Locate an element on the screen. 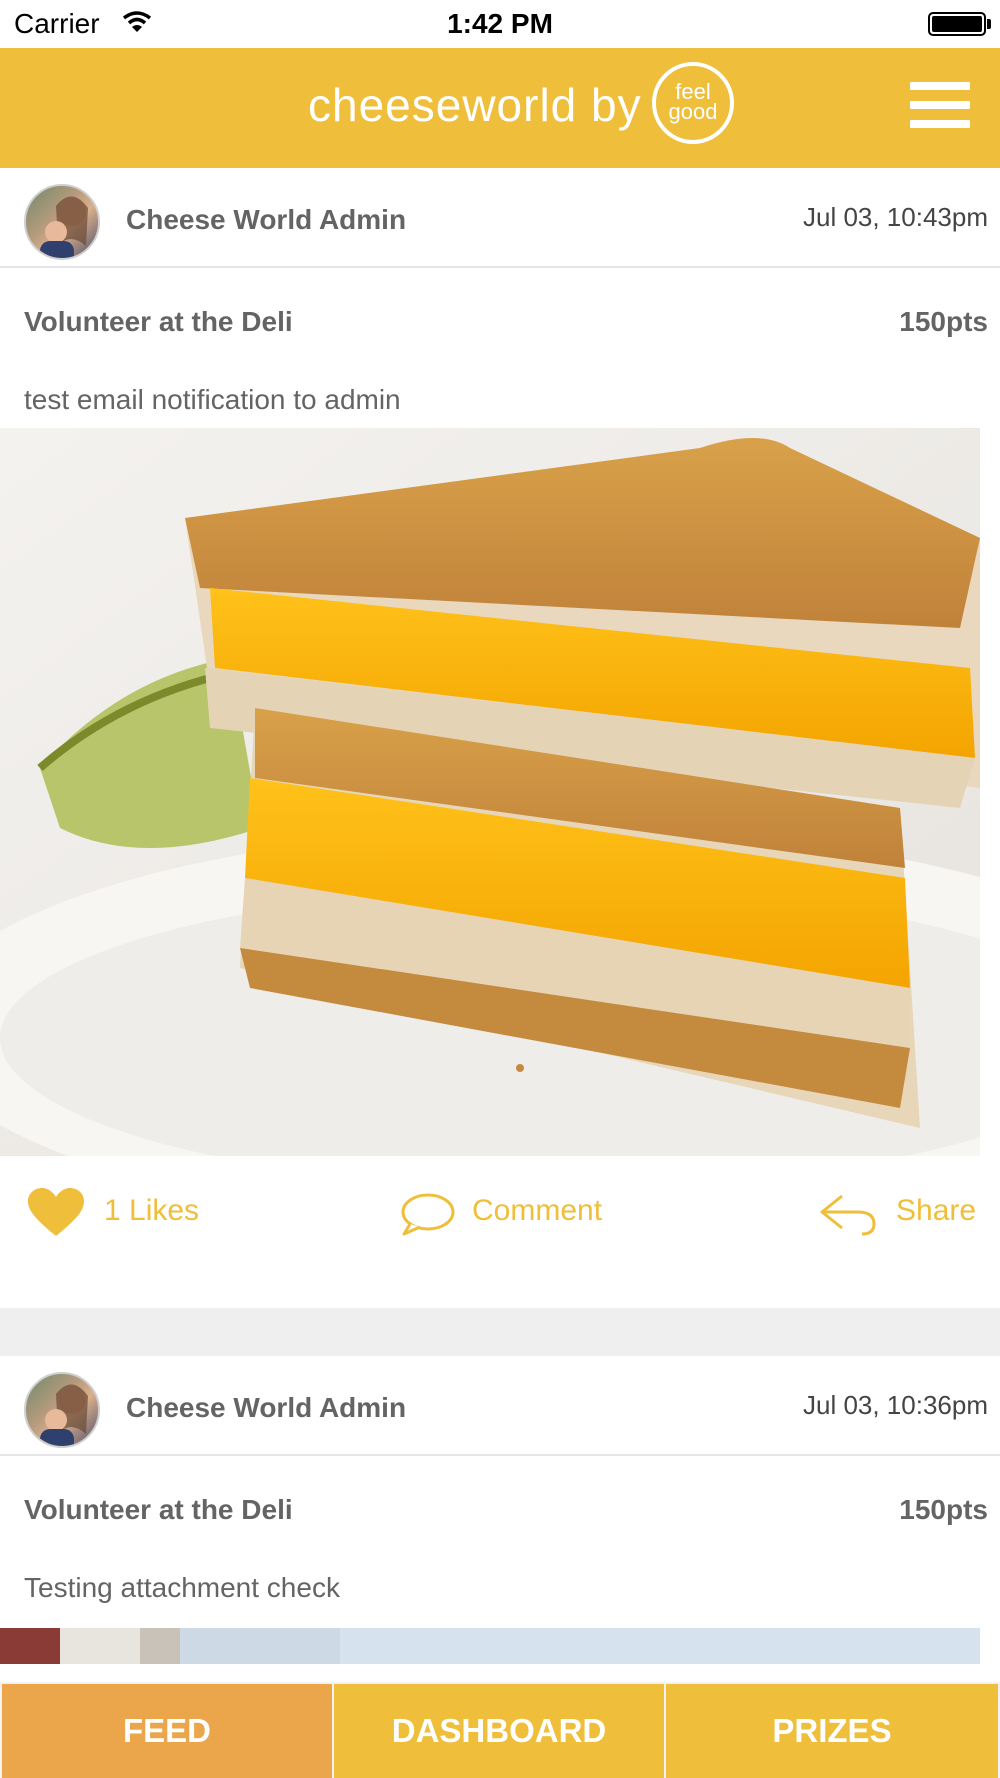  battery-icon is located at coordinates (957, 24).